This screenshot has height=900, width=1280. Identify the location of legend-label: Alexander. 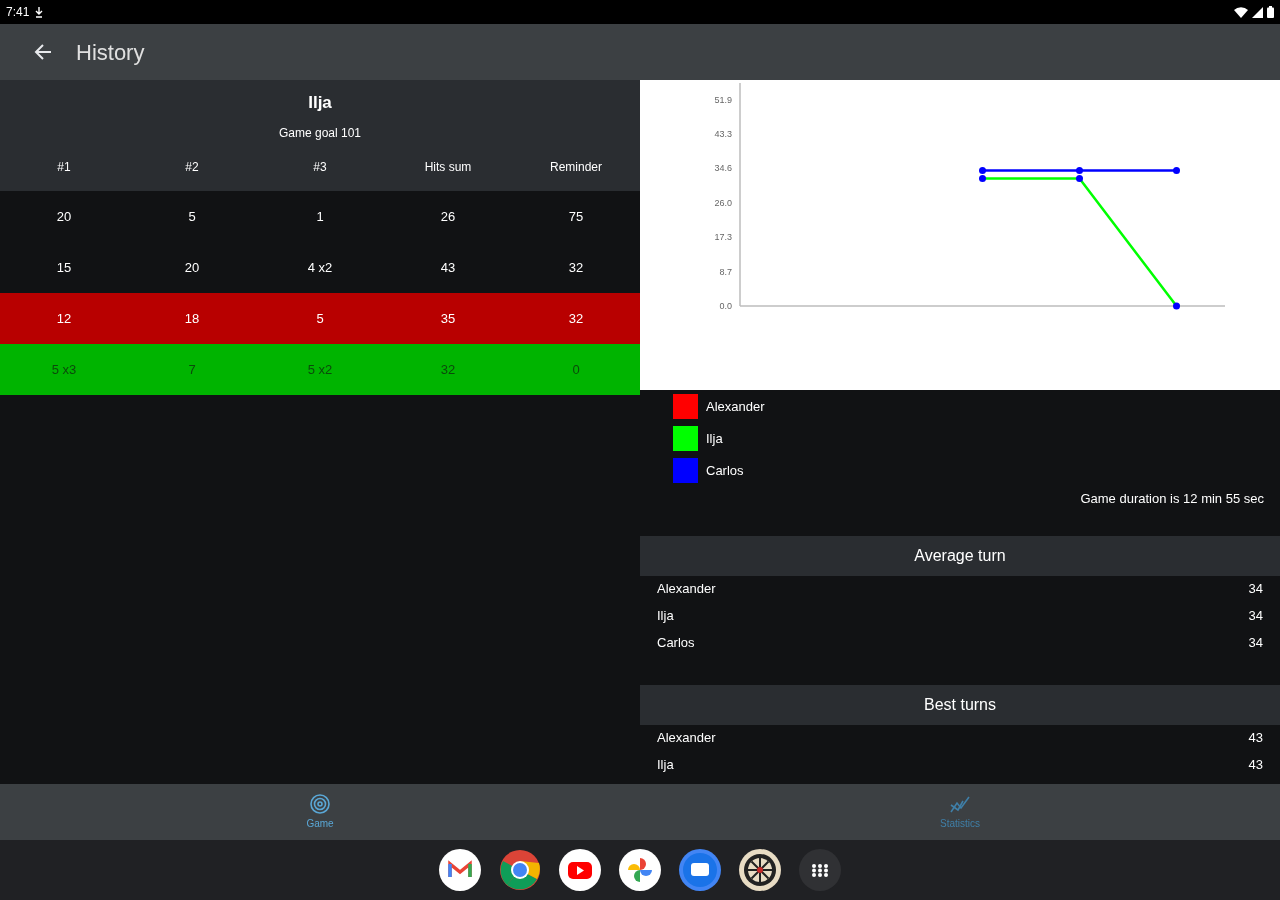
(735, 406).